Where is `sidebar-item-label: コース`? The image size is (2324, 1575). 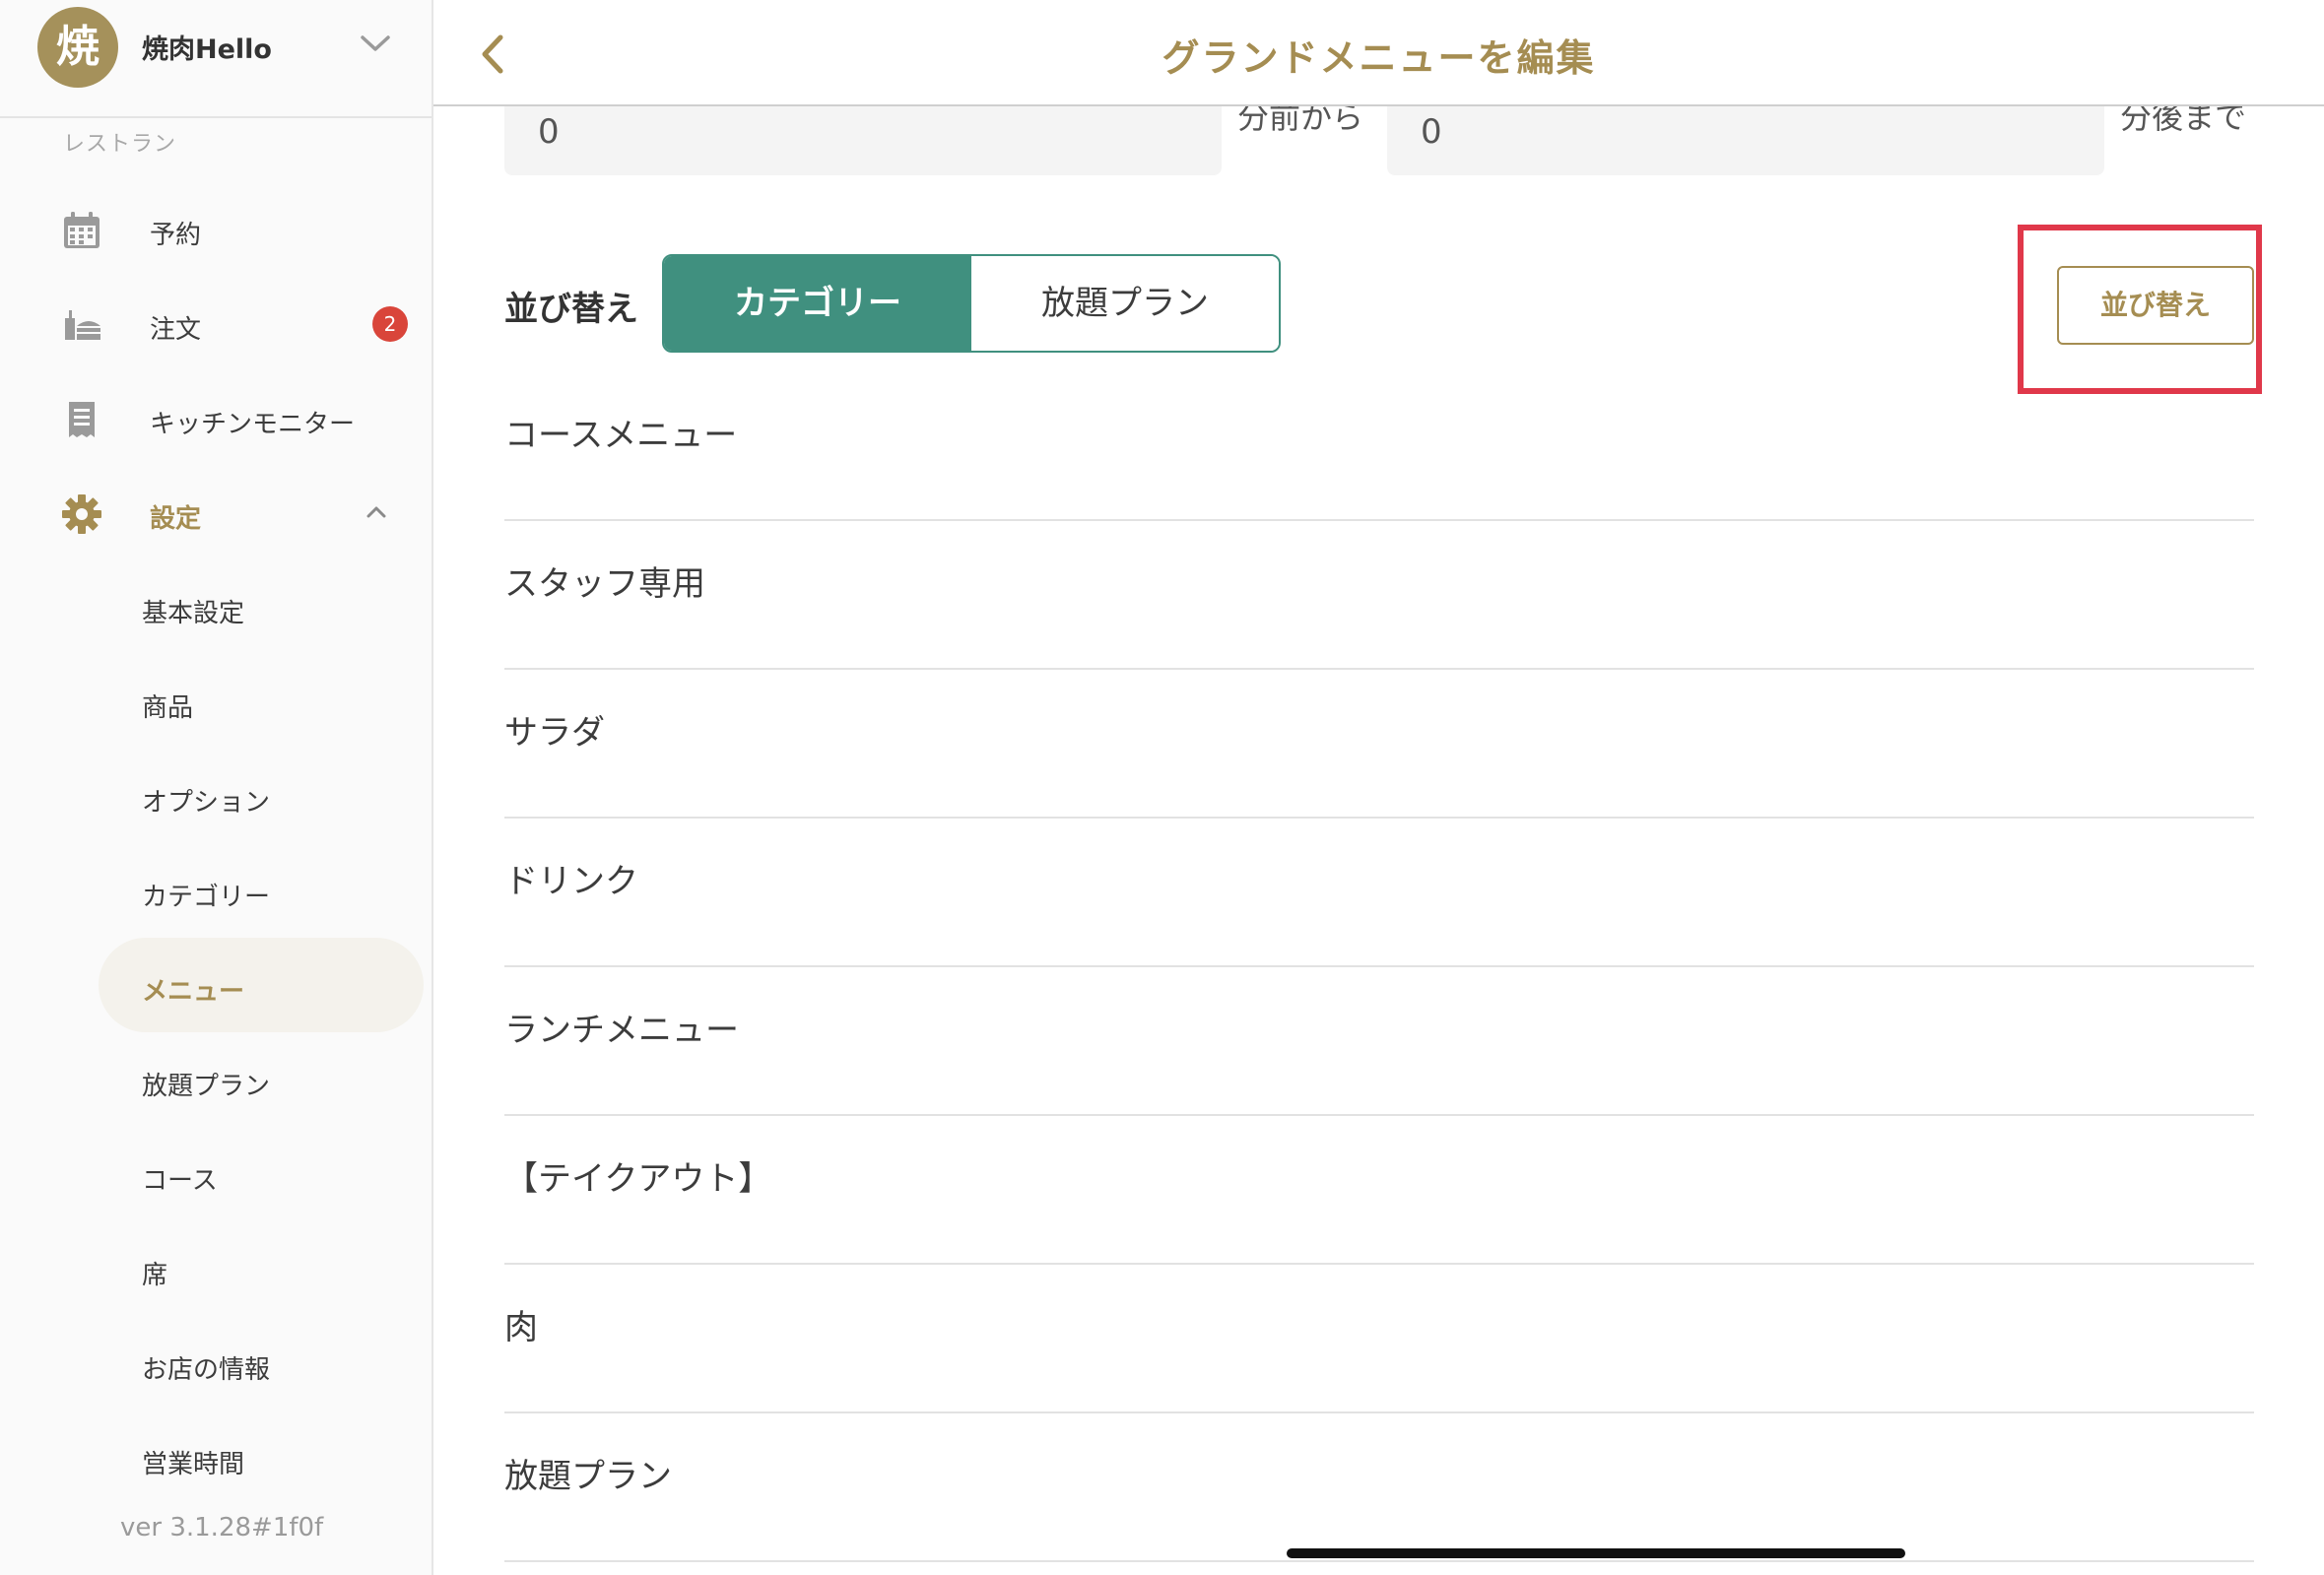 sidebar-item-label: コース is located at coordinates (180, 1181).